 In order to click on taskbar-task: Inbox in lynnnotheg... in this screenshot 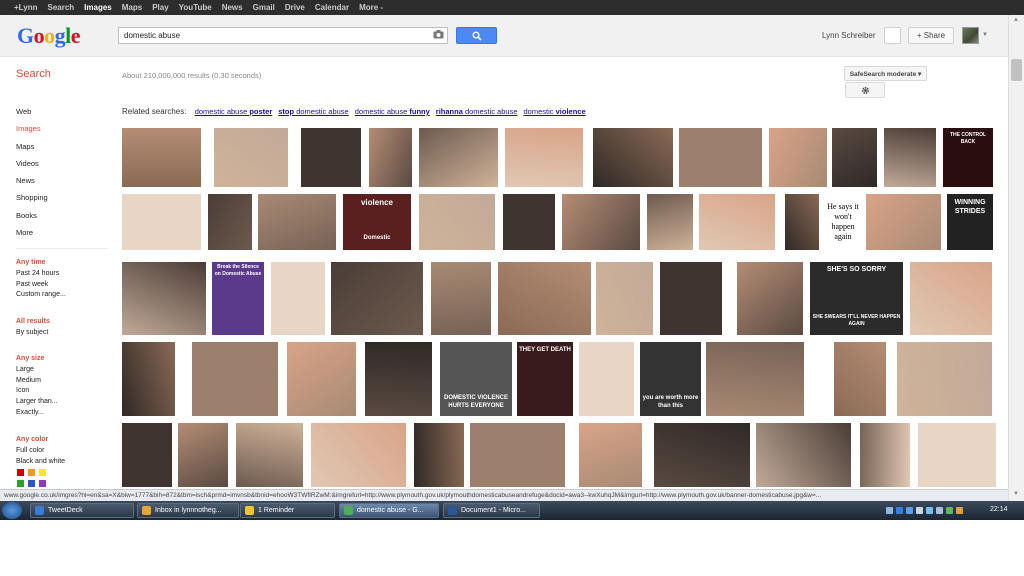, I will do `click(188, 510)`.